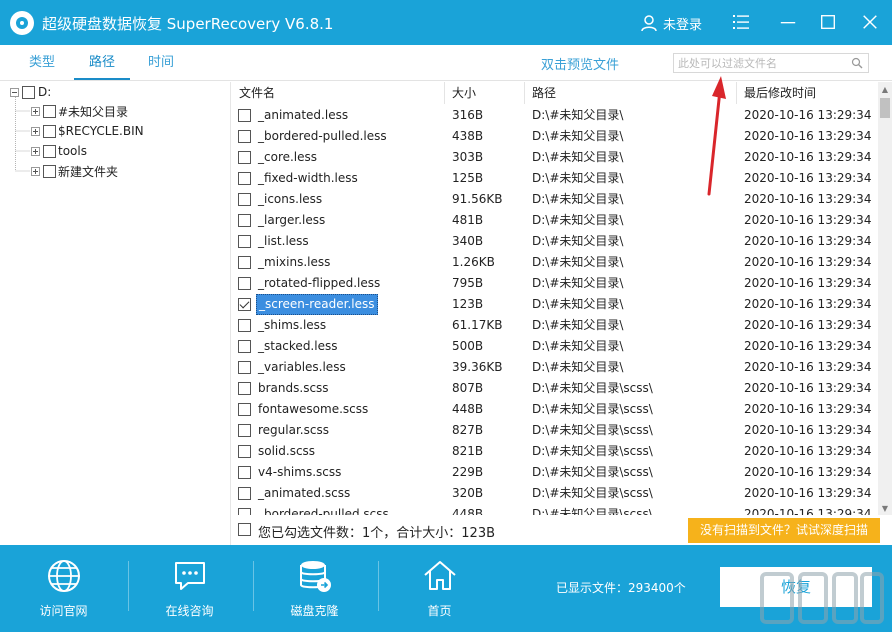 Image resolution: width=892 pixels, height=632 pixels. I want to click on preview-file-link: 双击预览文件, so click(580, 63).